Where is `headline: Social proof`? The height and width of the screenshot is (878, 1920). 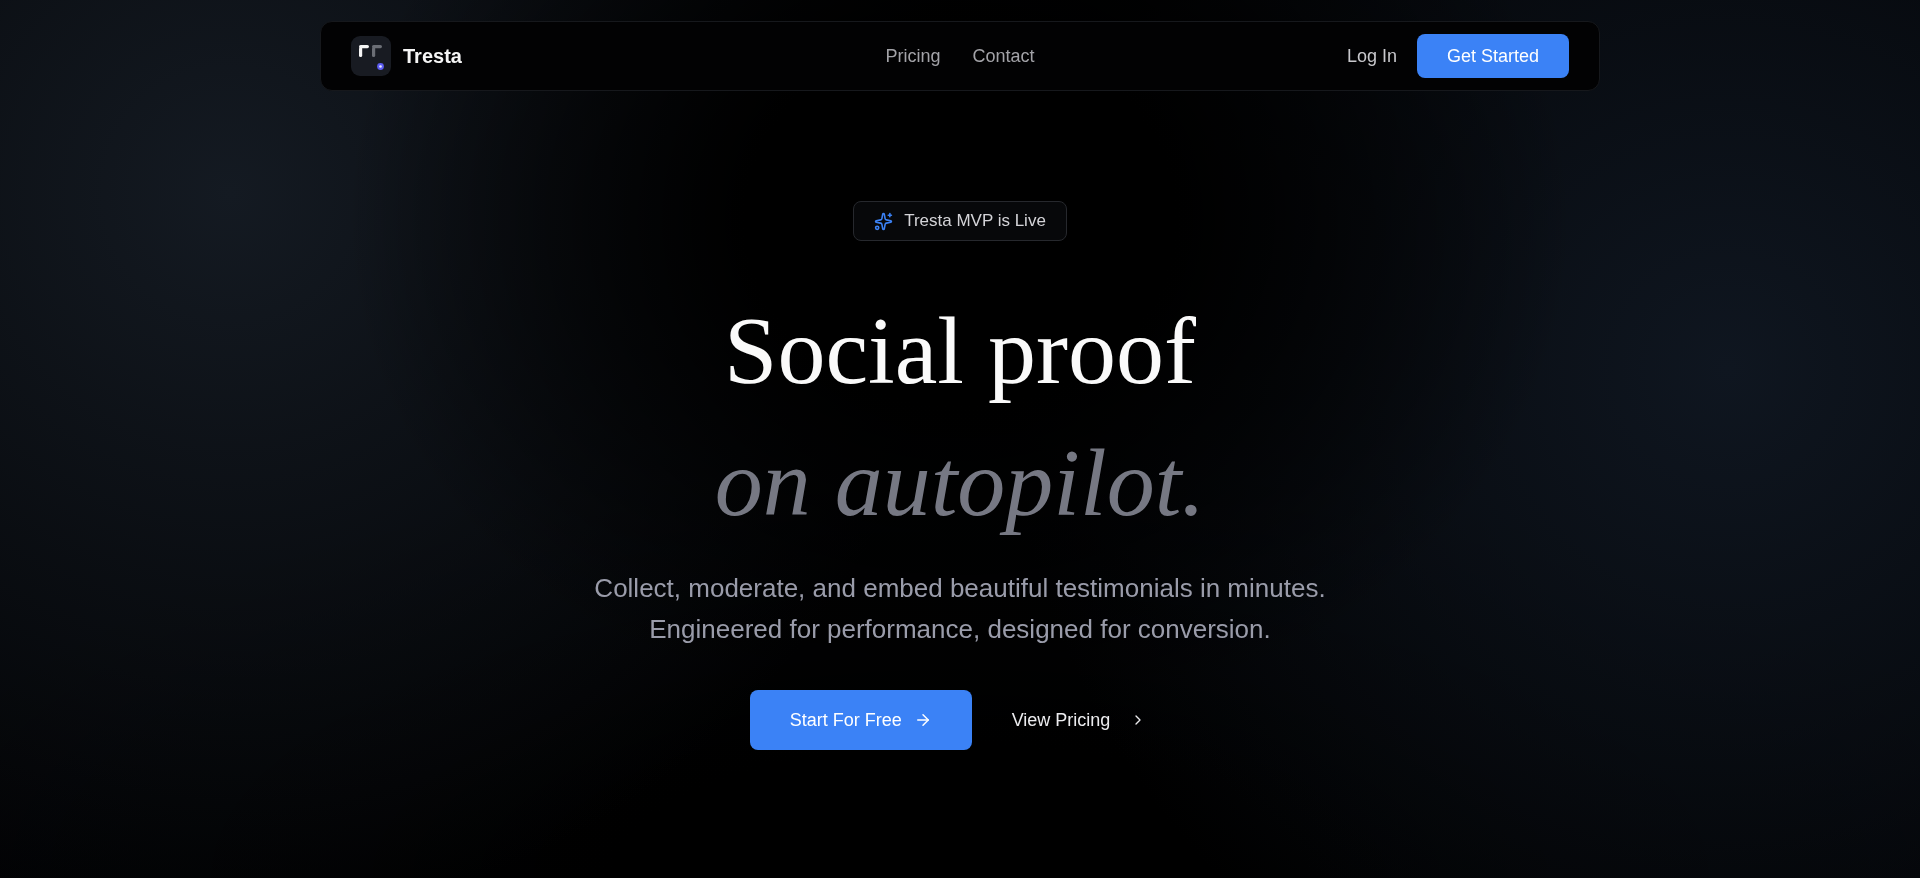
headline: Social proof is located at coordinates (960, 351).